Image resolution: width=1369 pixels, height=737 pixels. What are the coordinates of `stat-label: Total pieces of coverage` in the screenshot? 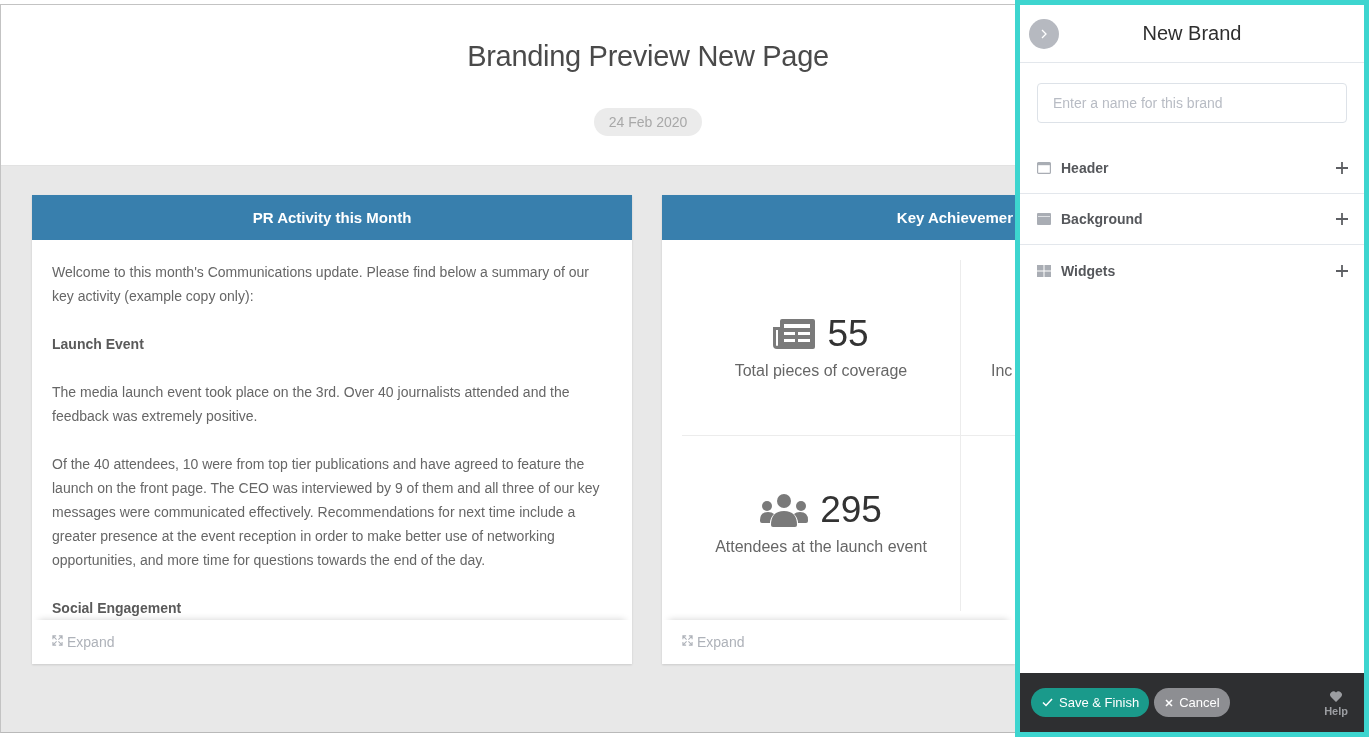 It's located at (821, 371).